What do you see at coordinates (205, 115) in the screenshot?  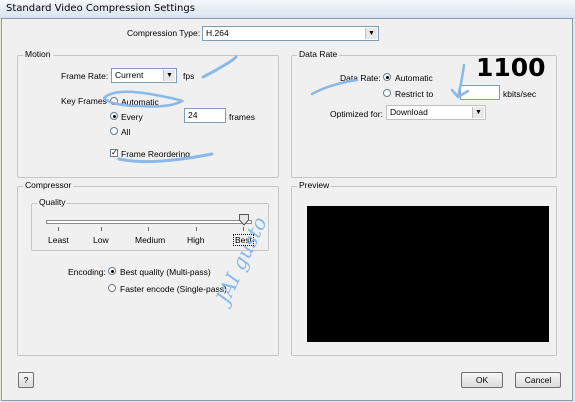 I see `key-frames-interval-input: 24` at bounding box center [205, 115].